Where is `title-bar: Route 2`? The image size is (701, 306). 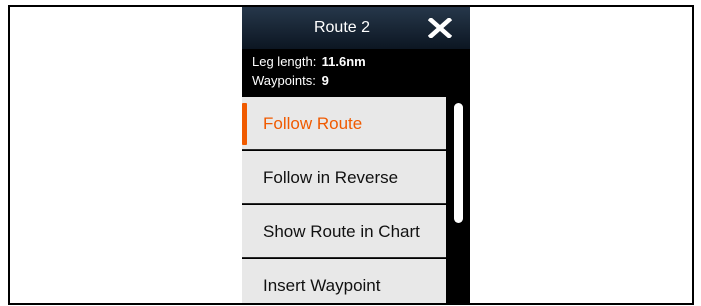 title-bar: Route 2 is located at coordinates (356, 28).